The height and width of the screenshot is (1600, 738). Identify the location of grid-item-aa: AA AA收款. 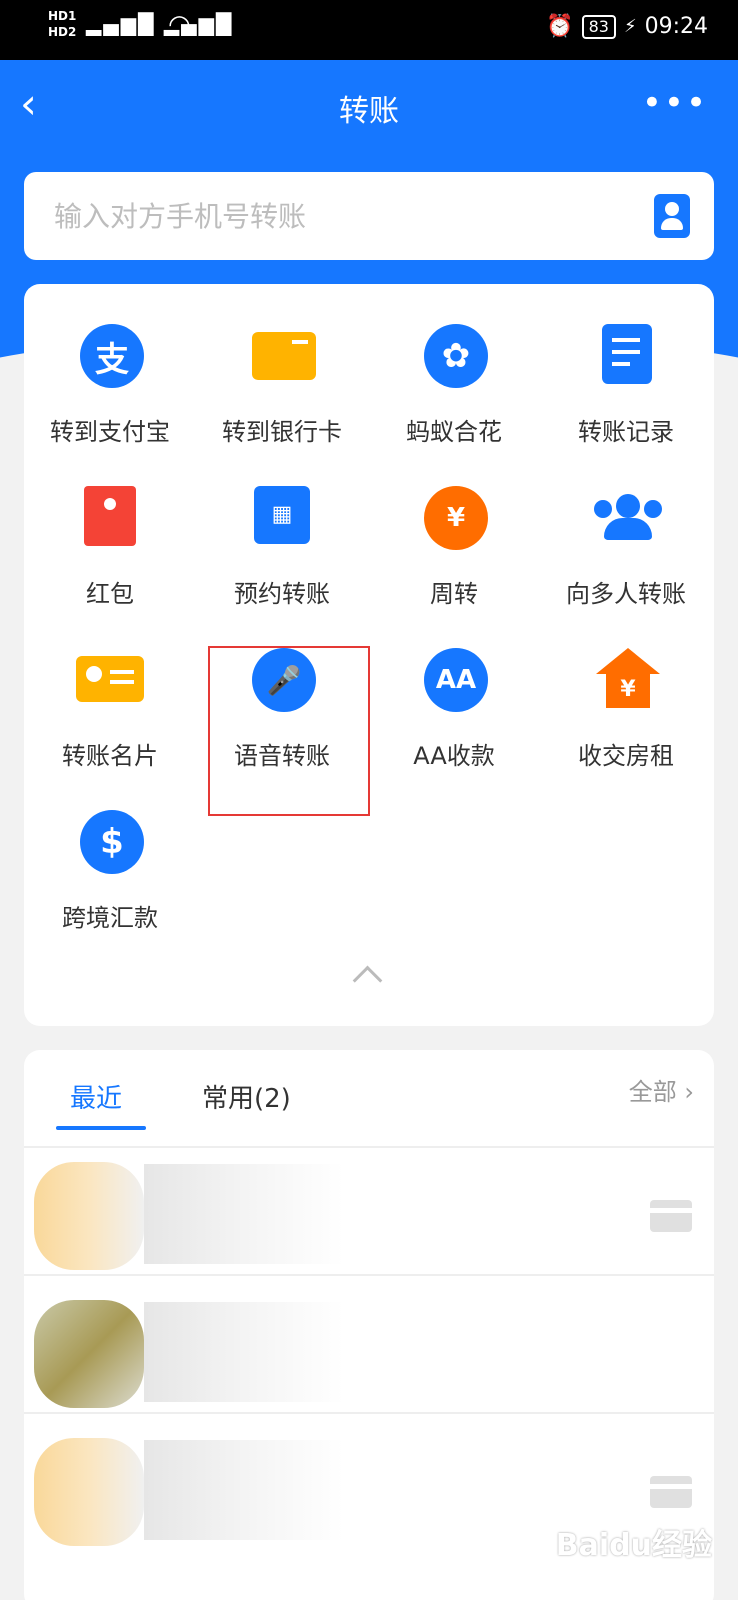
(454, 689).